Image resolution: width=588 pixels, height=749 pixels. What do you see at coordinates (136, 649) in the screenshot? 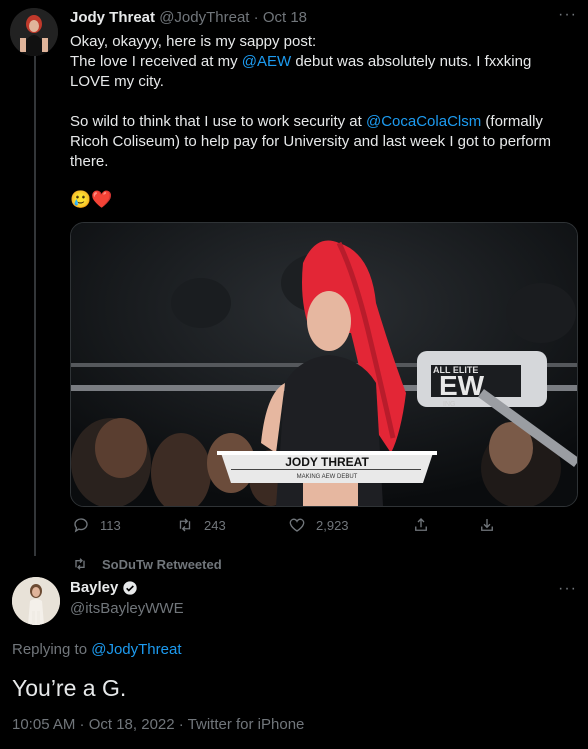
I see `replying-mention: @JodyThreat` at bounding box center [136, 649].